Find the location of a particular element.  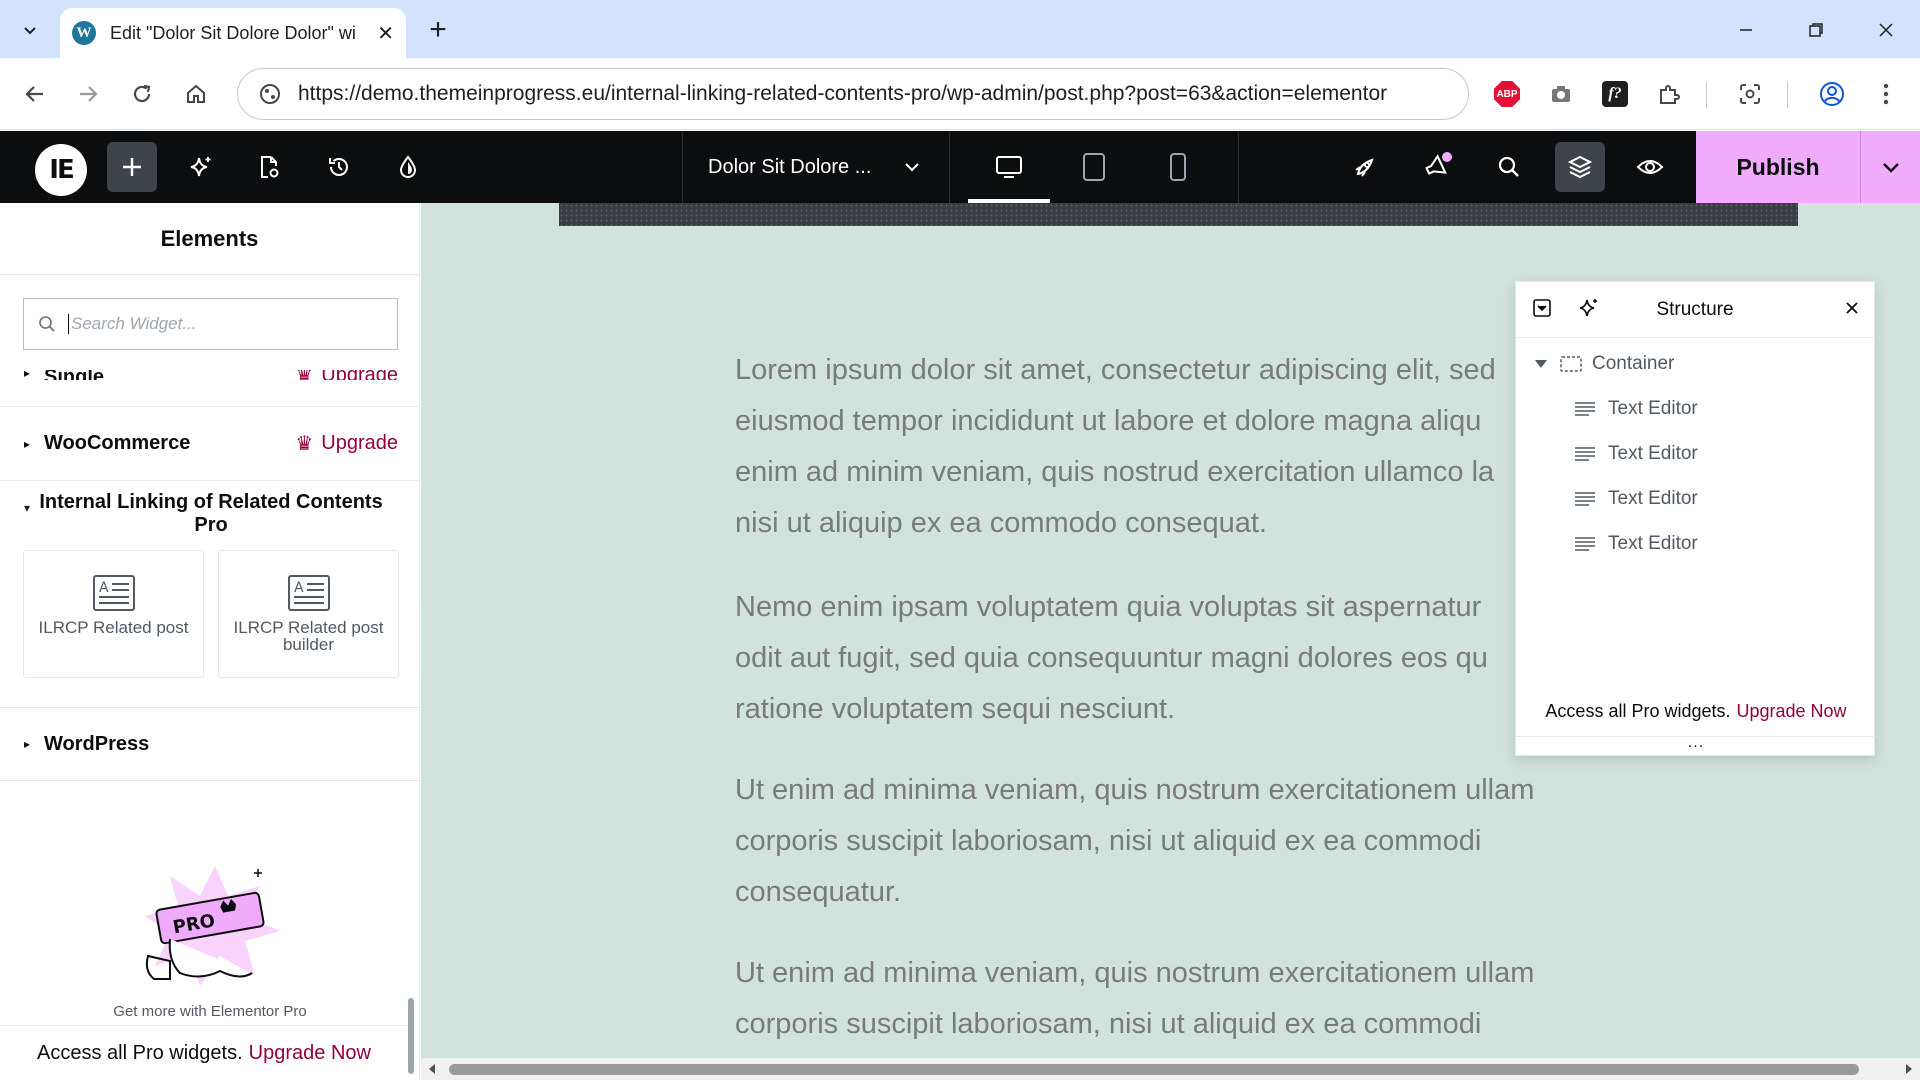

widget-ilrcp-related-post: A ILRCP Related post is located at coordinates (113, 614).